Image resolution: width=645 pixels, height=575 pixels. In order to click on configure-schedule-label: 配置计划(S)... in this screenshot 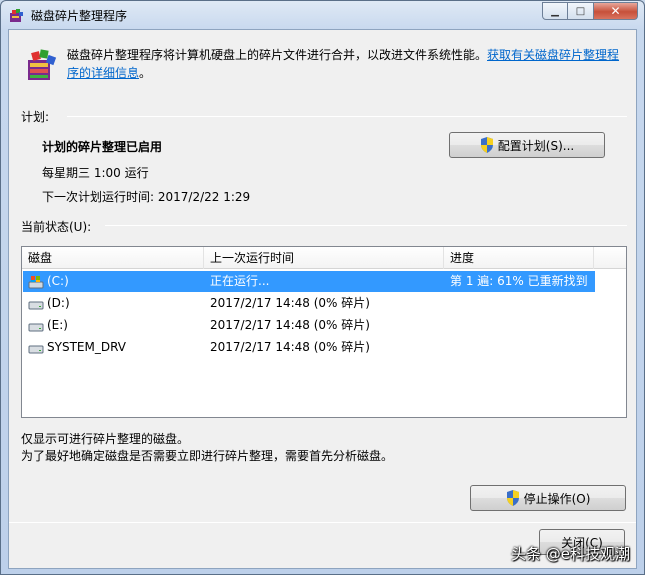, I will do `click(536, 145)`.